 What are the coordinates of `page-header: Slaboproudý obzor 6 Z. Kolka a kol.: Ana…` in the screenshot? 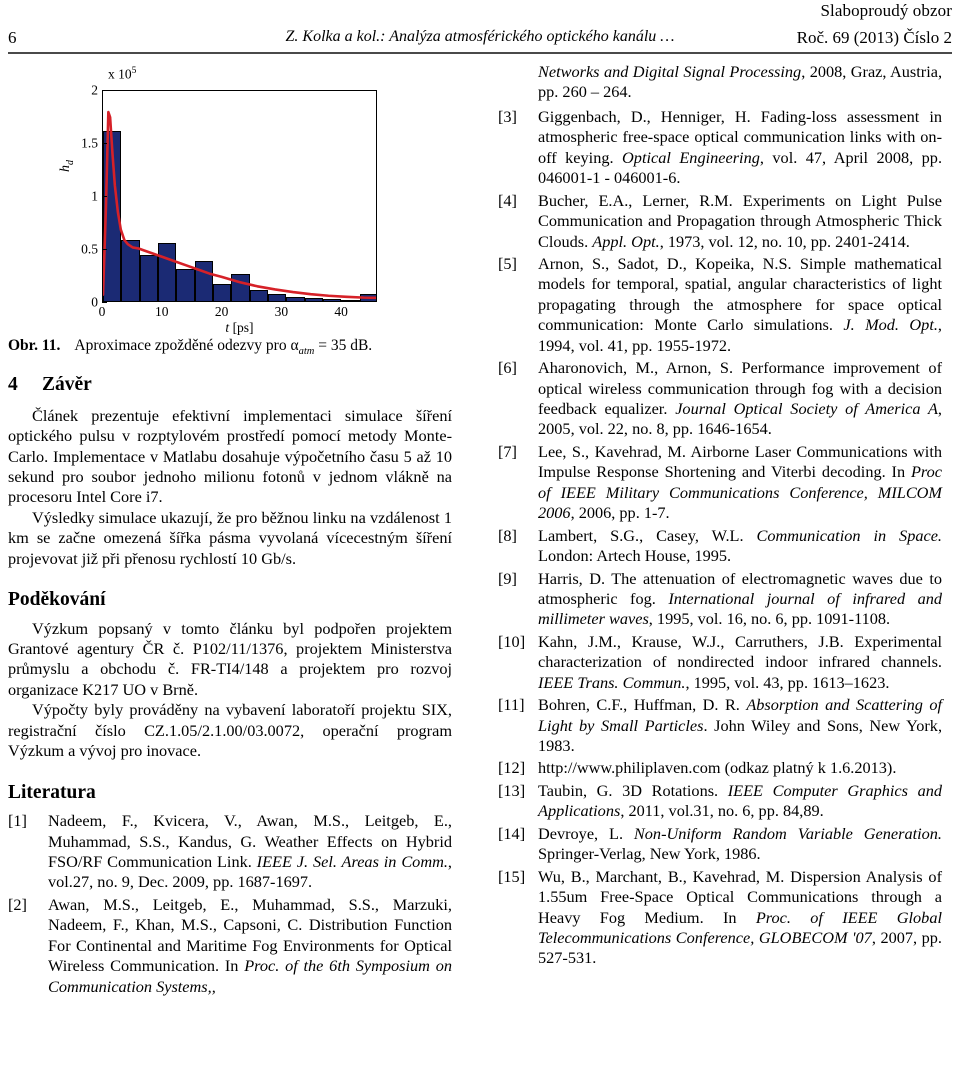 It's located at (480, 28).